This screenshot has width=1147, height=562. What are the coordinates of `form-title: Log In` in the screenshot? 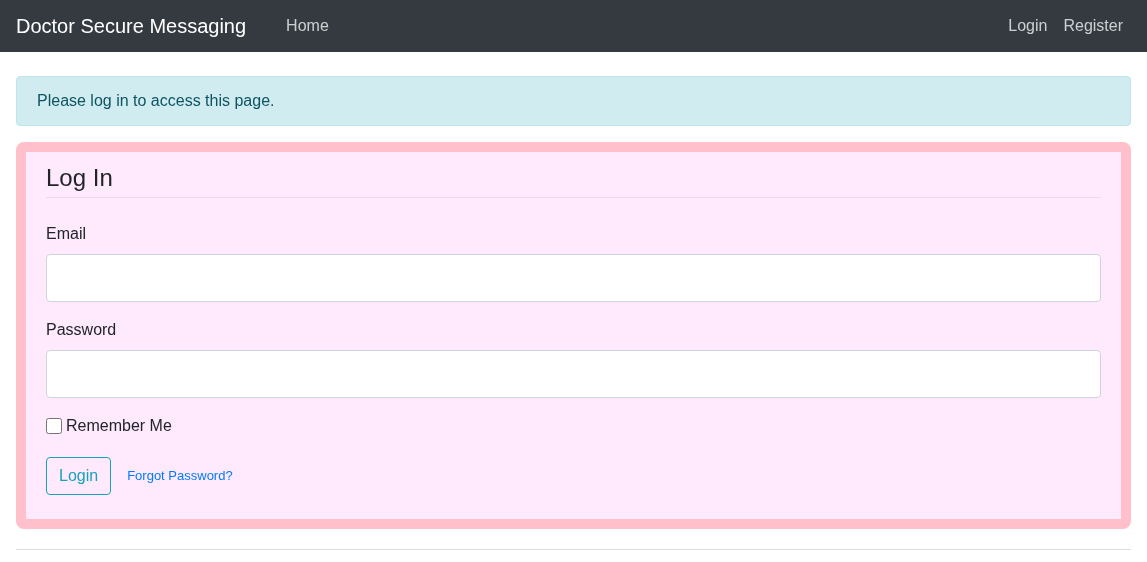 It's located at (573, 181).